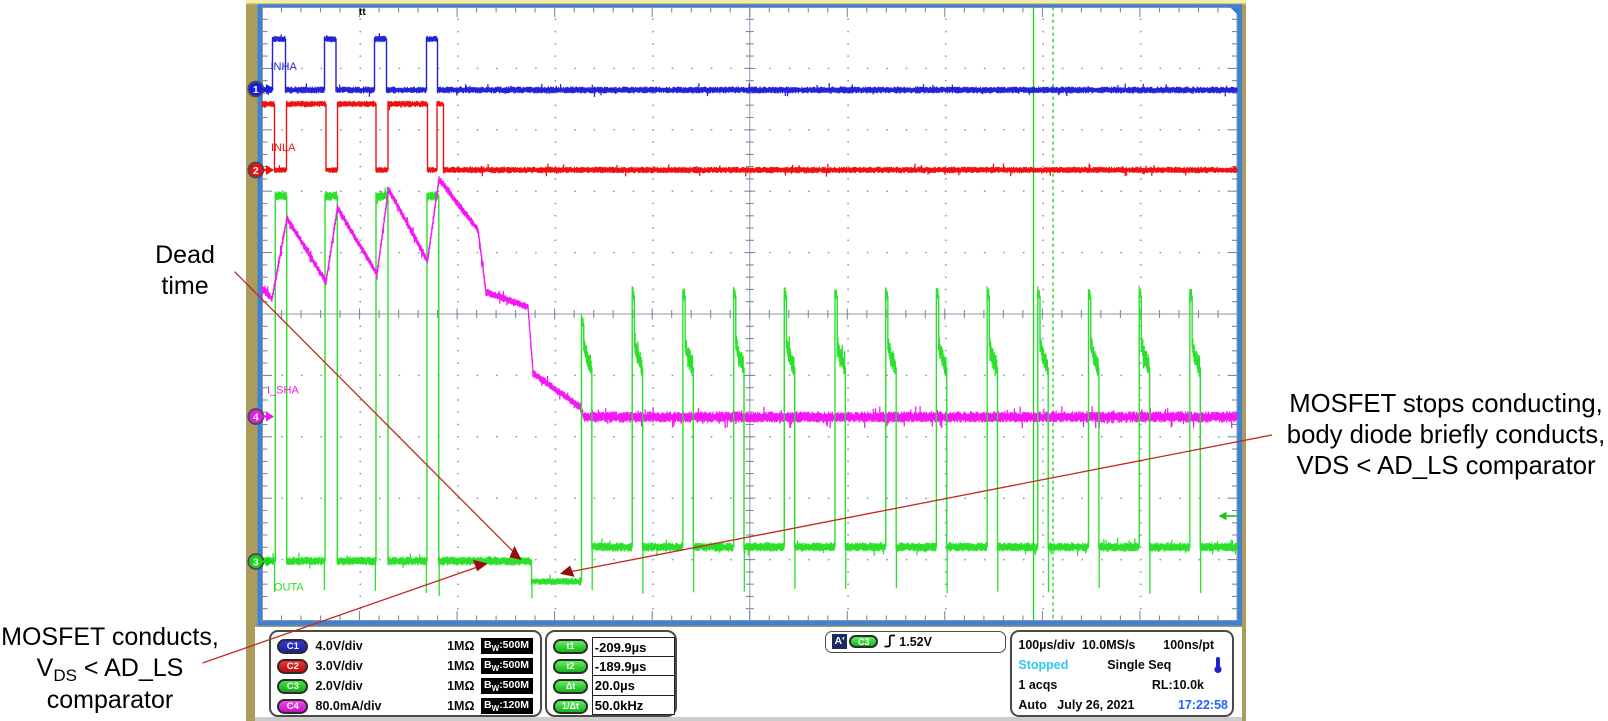 This screenshot has width=1608, height=721. I want to click on svg-text: I_SHA, so click(283, 391).